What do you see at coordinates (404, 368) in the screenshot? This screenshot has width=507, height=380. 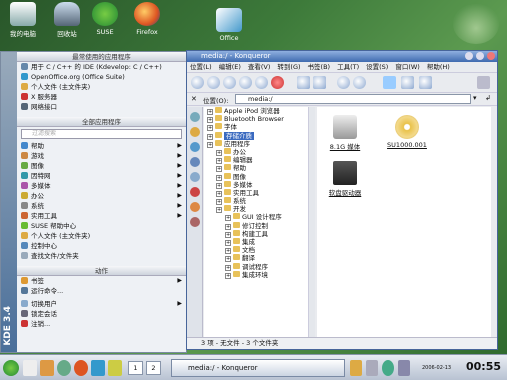 I see `tray-volume-icon` at bounding box center [404, 368].